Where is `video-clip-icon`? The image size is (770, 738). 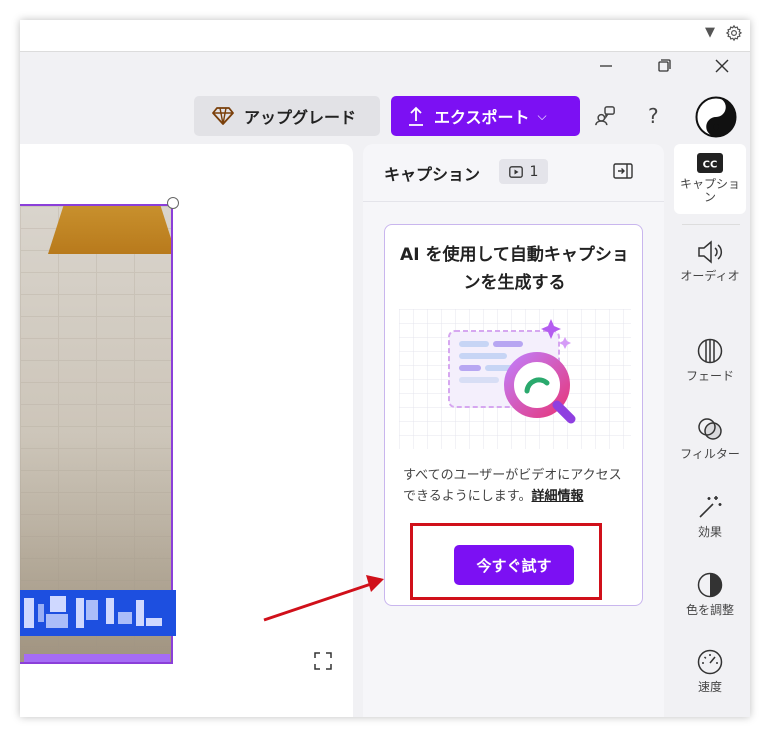
video-clip-icon is located at coordinates (515, 171).